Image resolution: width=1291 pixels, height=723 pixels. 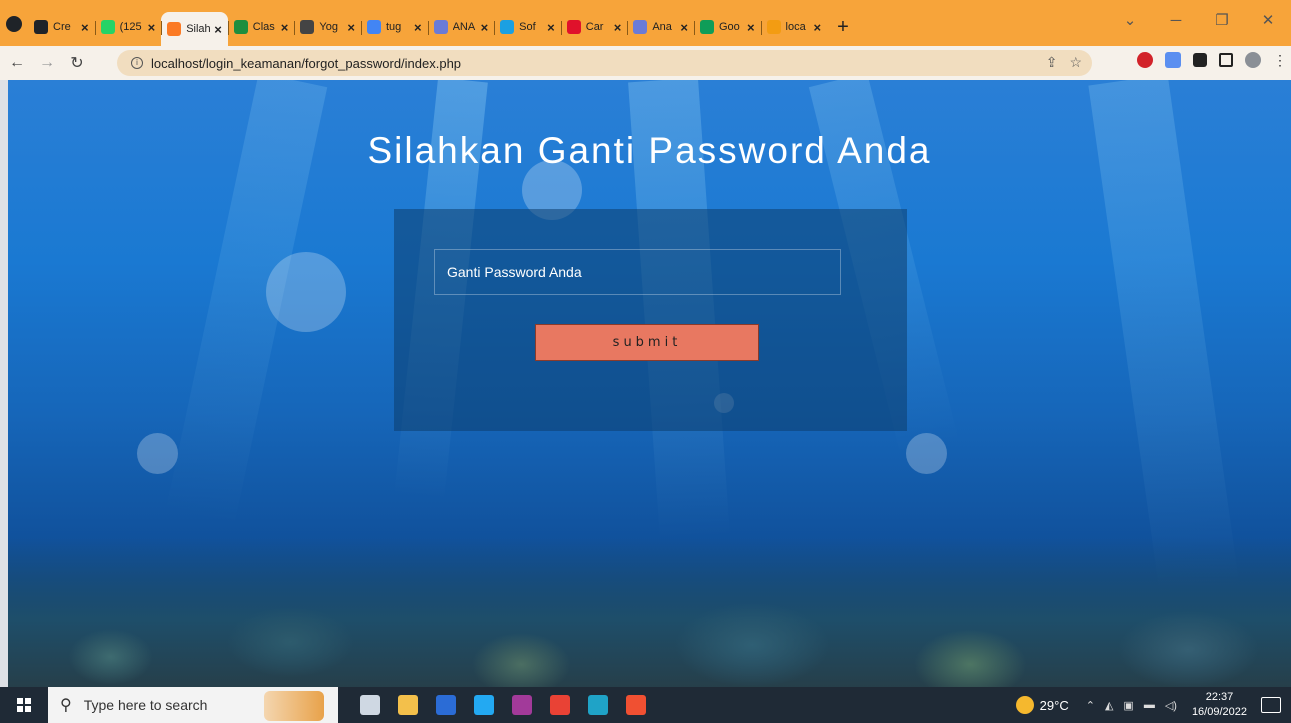 What do you see at coordinates (1128, 705) in the screenshot?
I see `meet-icon: ▣` at bounding box center [1128, 705].